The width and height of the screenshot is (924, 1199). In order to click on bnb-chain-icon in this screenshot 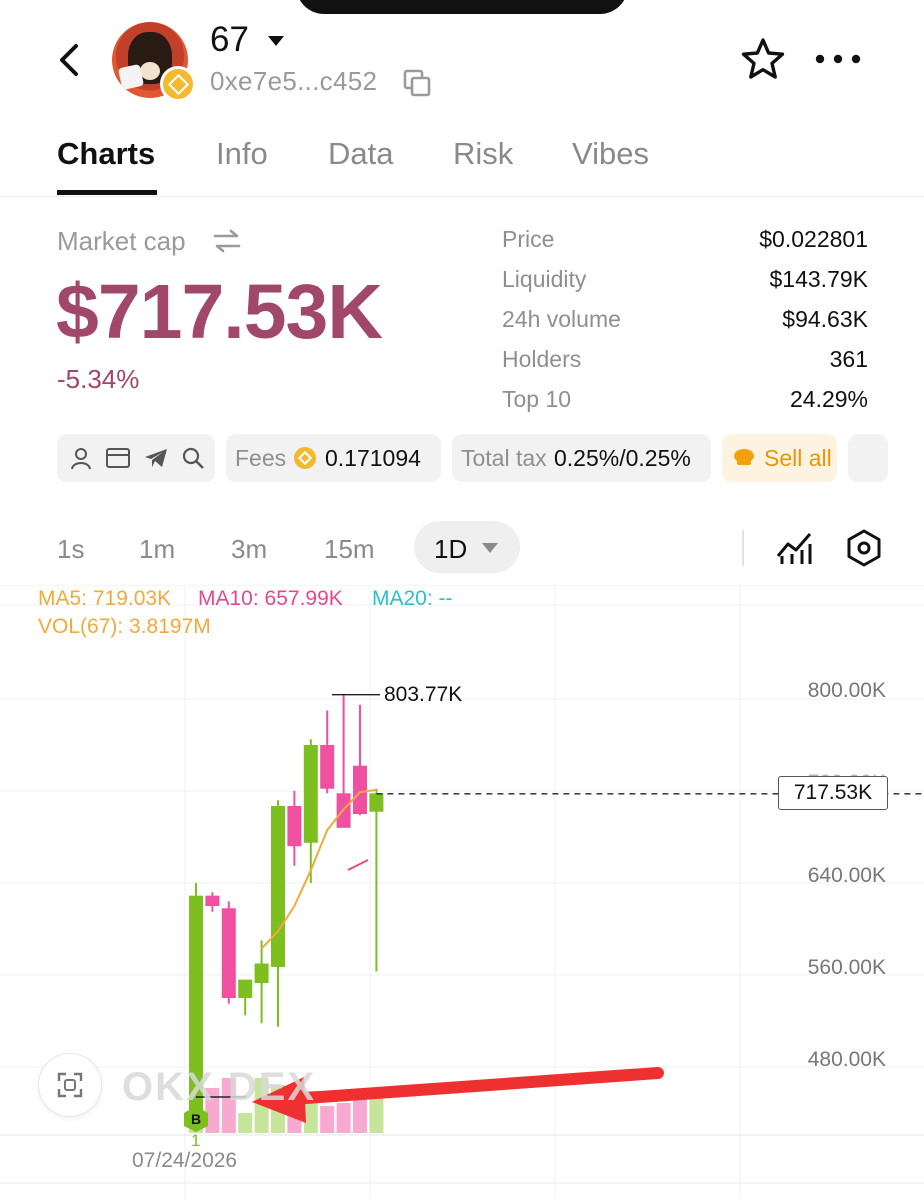, I will do `click(178, 84)`.